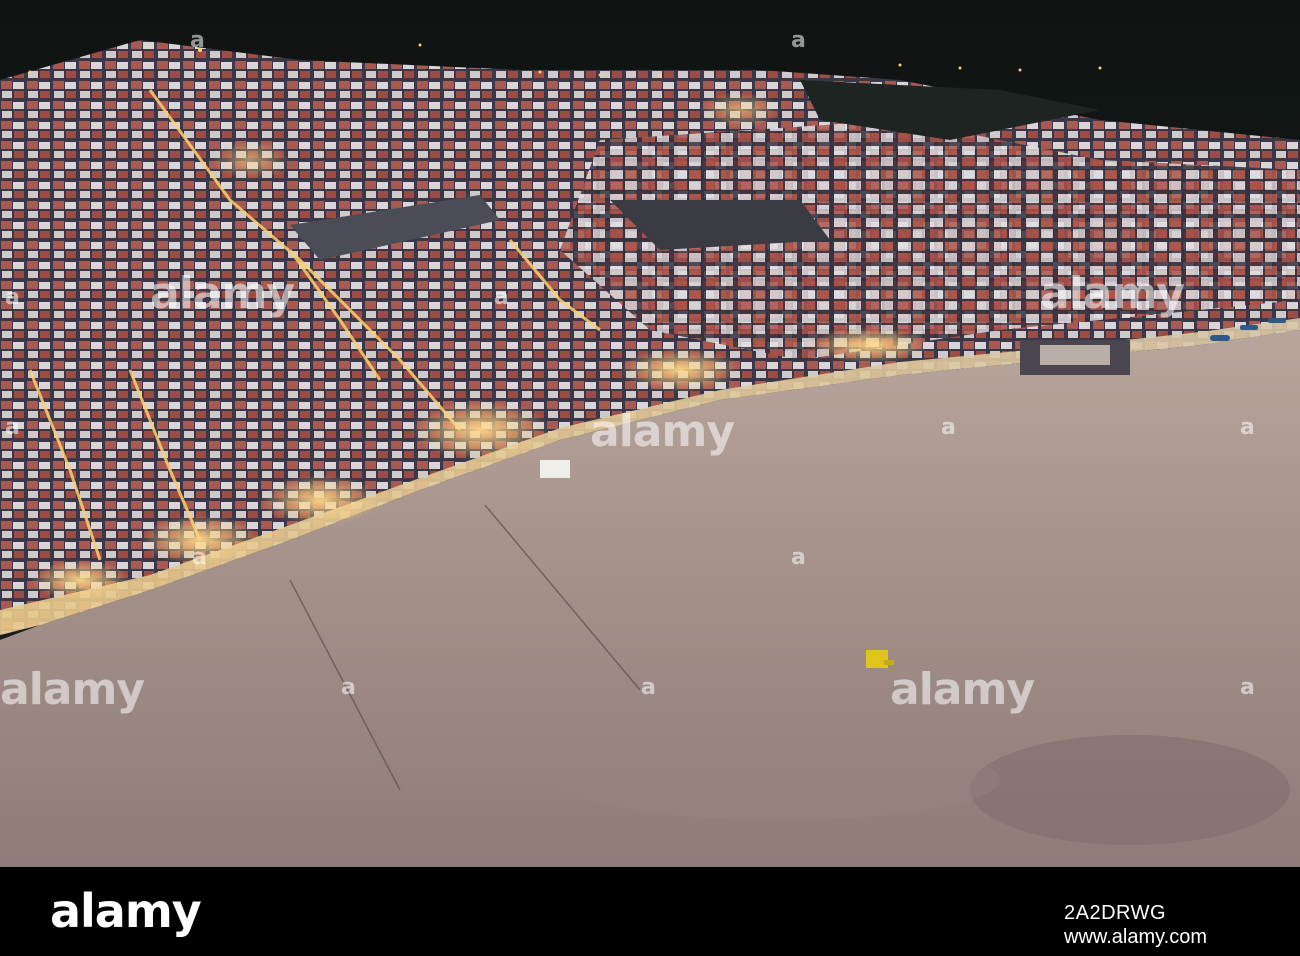 The image size is (1300, 956). I want to click on image-id-label: 2A2DRWG, so click(1115, 913).